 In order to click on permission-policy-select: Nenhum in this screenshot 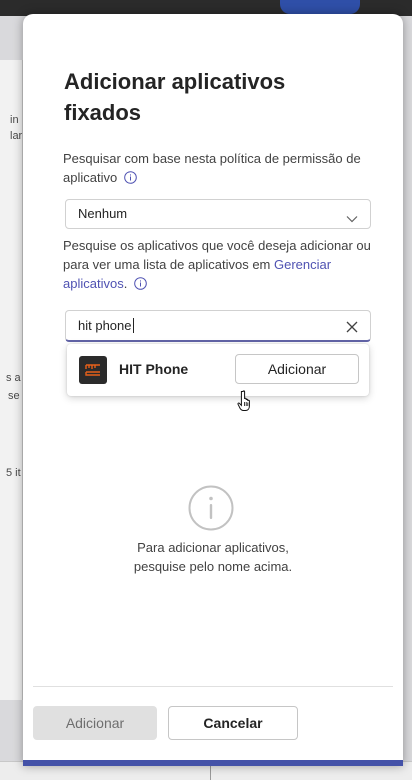, I will do `click(218, 214)`.